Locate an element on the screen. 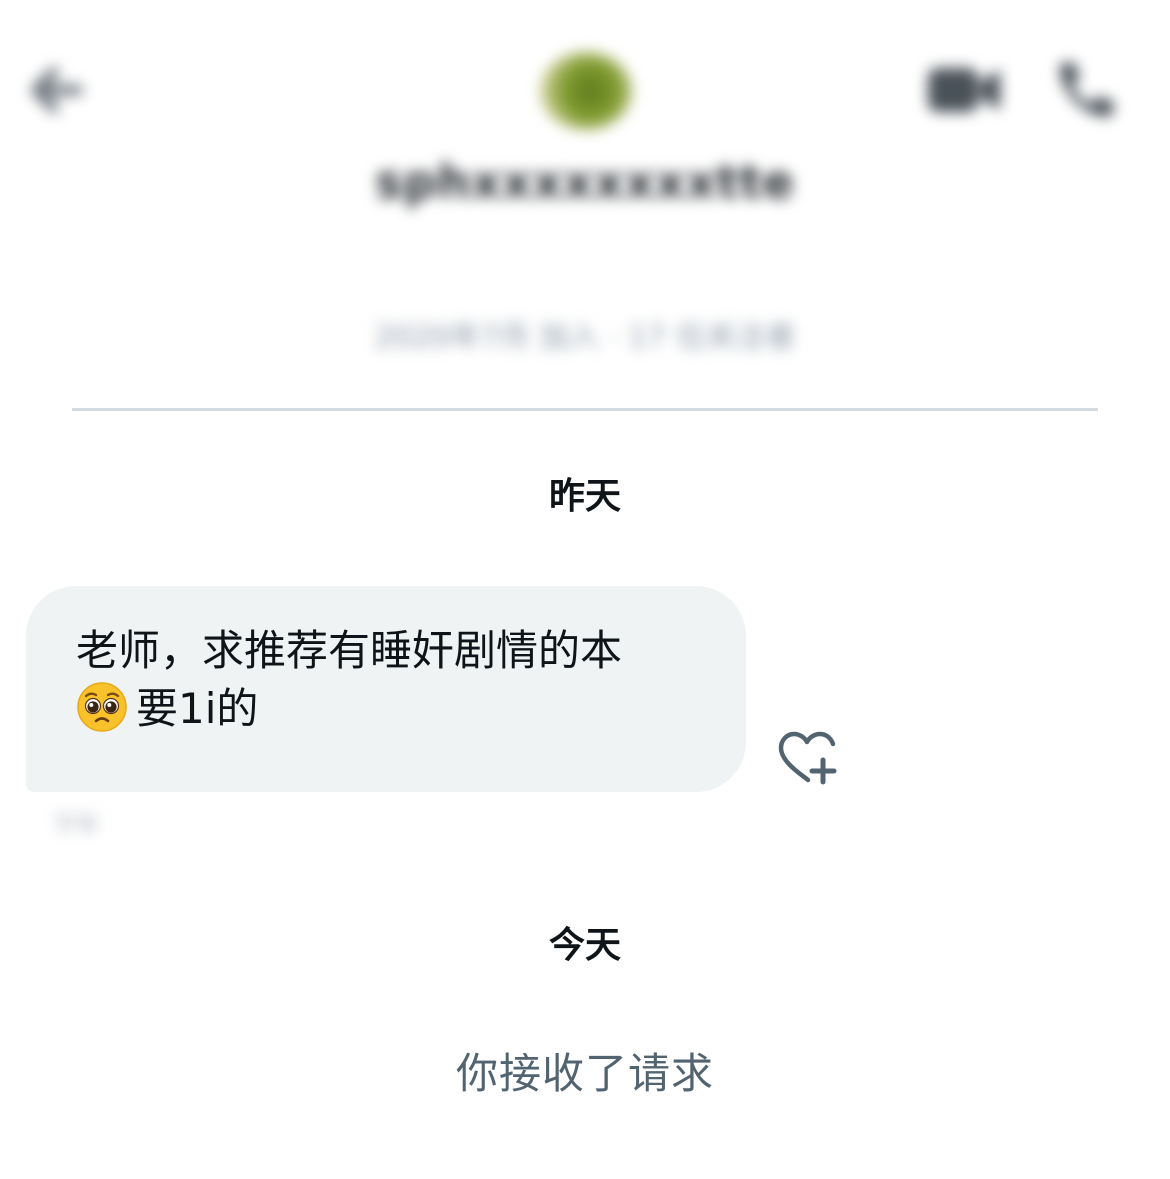 This screenshot has height=1179, width=1170. message-timestamp: 下午 is located at coordinates (76, 826).